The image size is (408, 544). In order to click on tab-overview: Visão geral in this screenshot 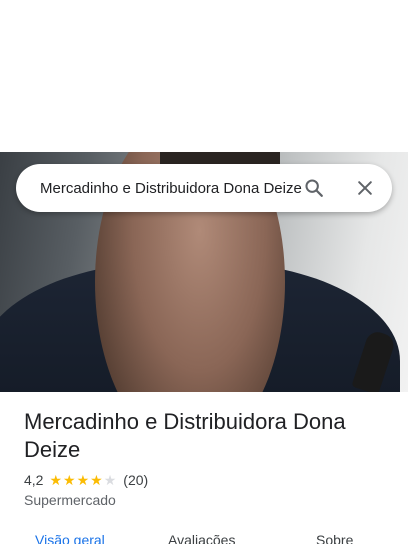, I will do `click(70, 538)`.